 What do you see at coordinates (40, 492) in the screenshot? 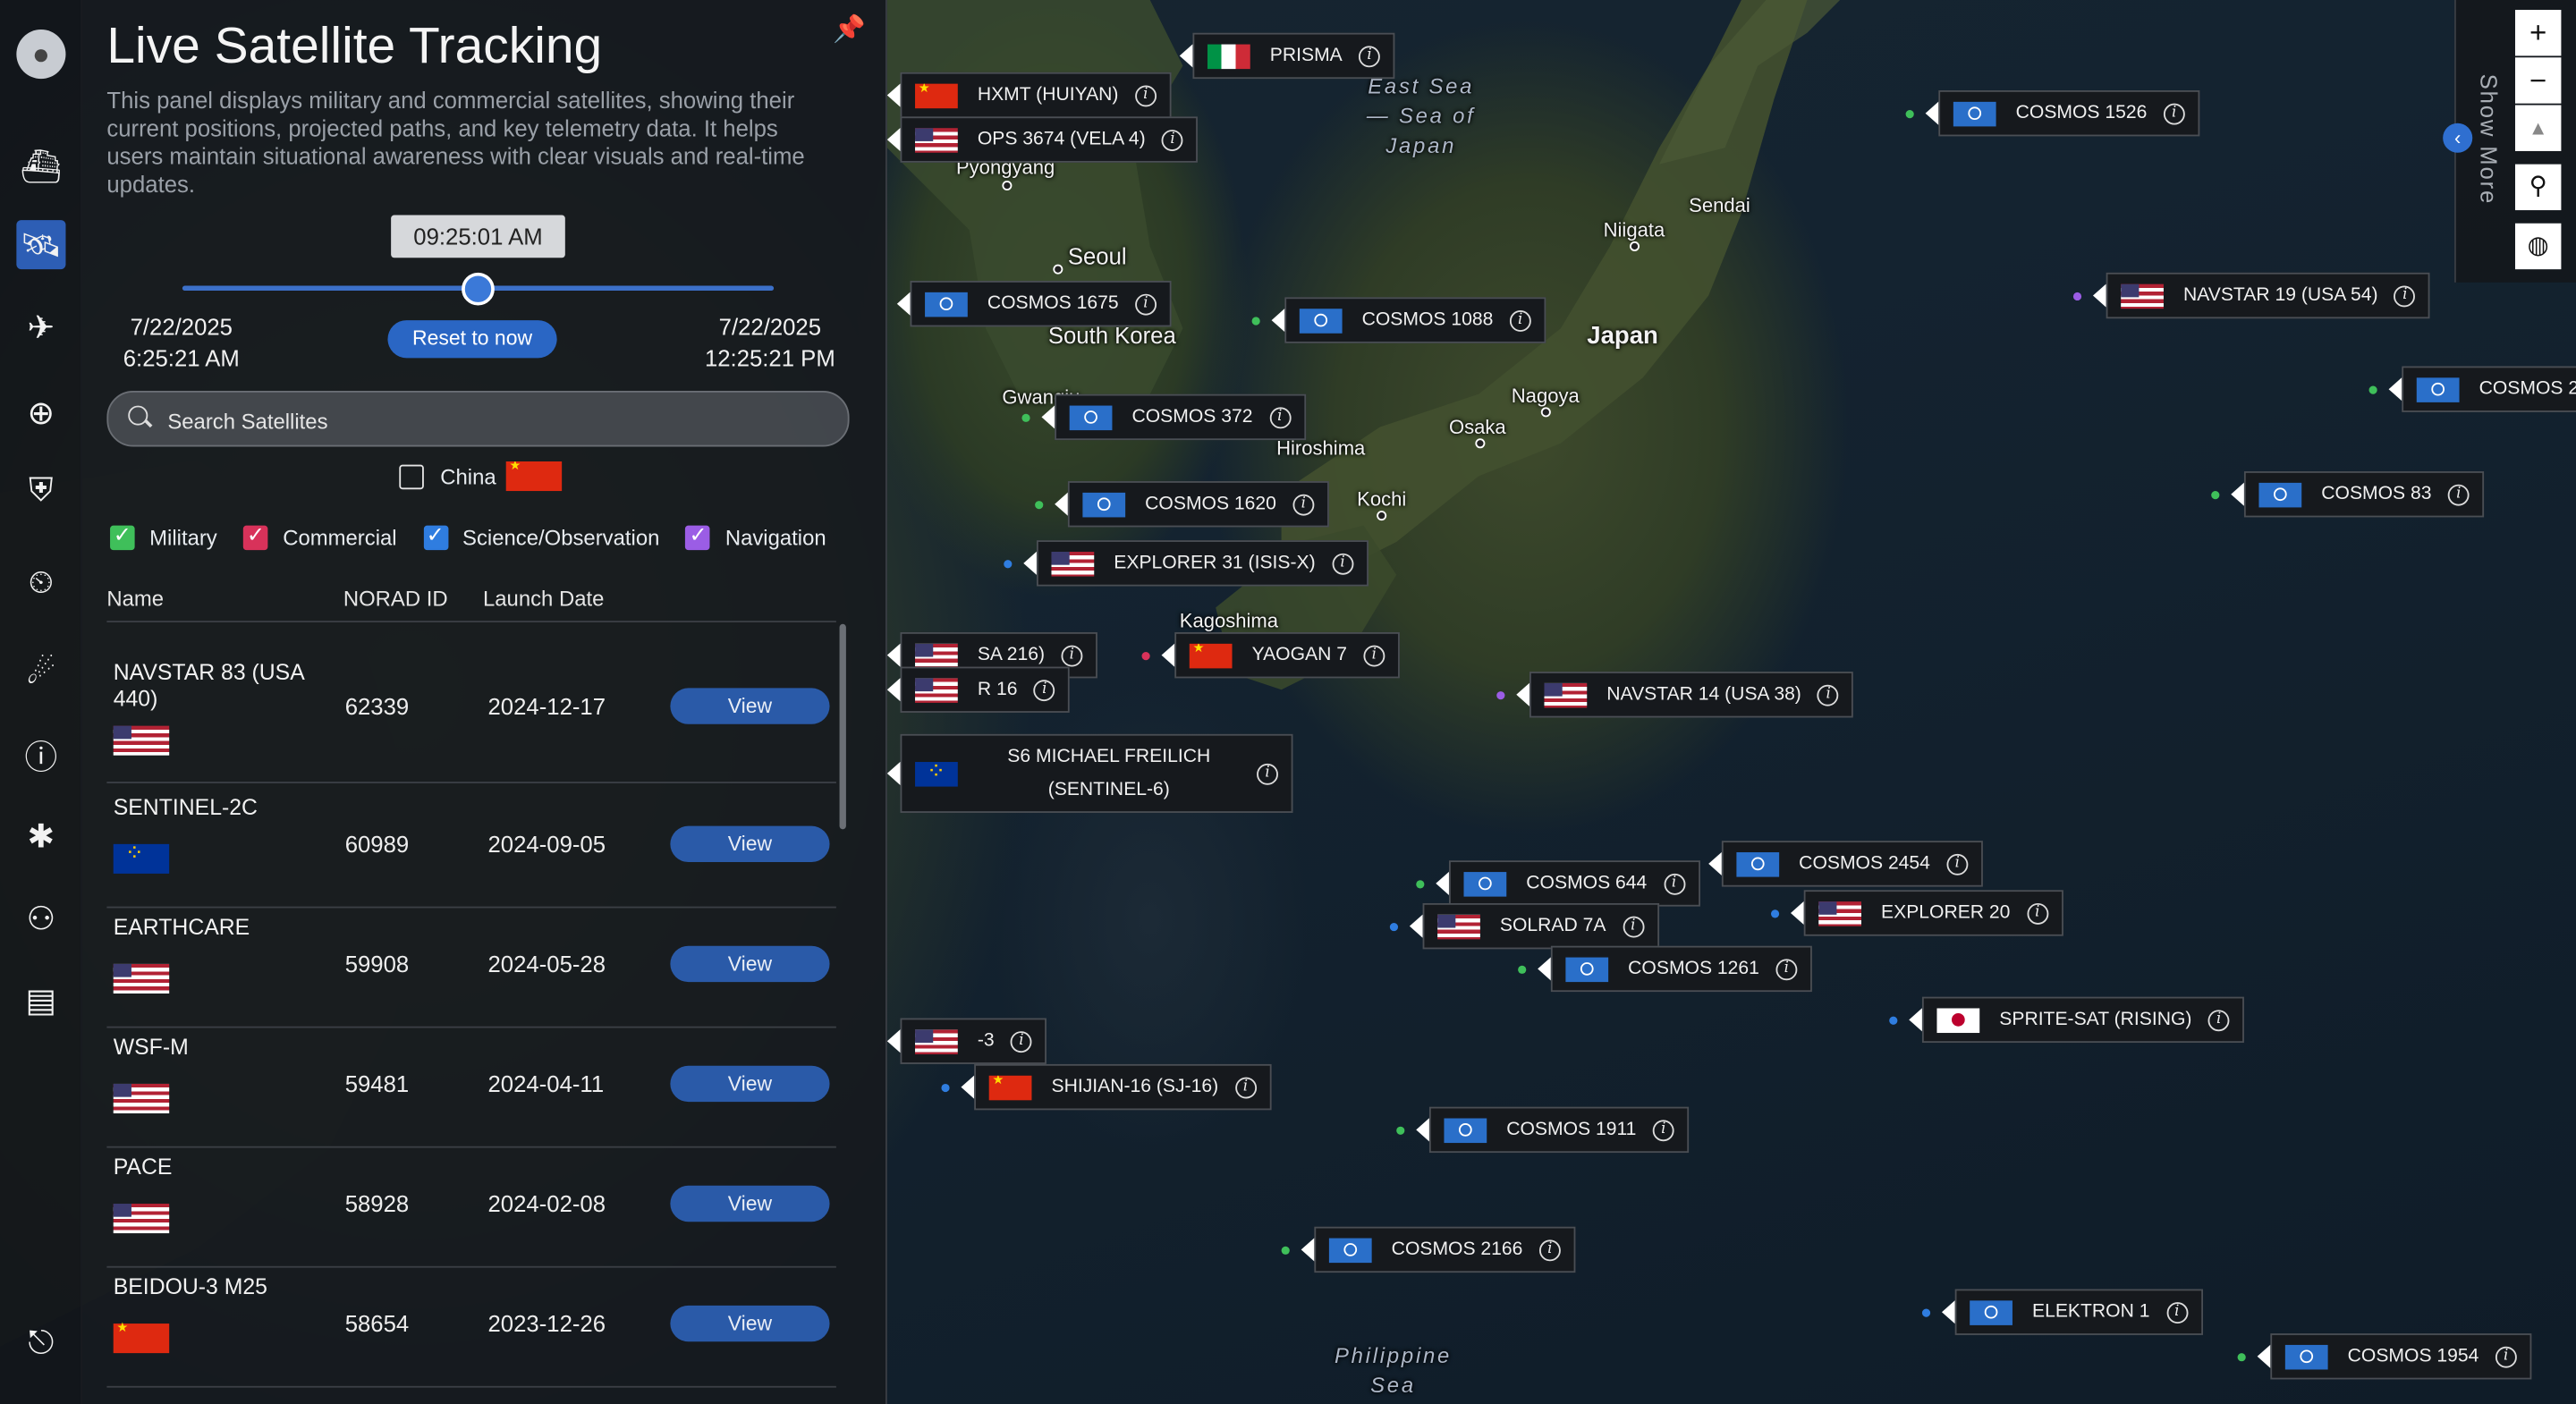
I see `shield-icon: ⛨` at bounding box center [40, 492].